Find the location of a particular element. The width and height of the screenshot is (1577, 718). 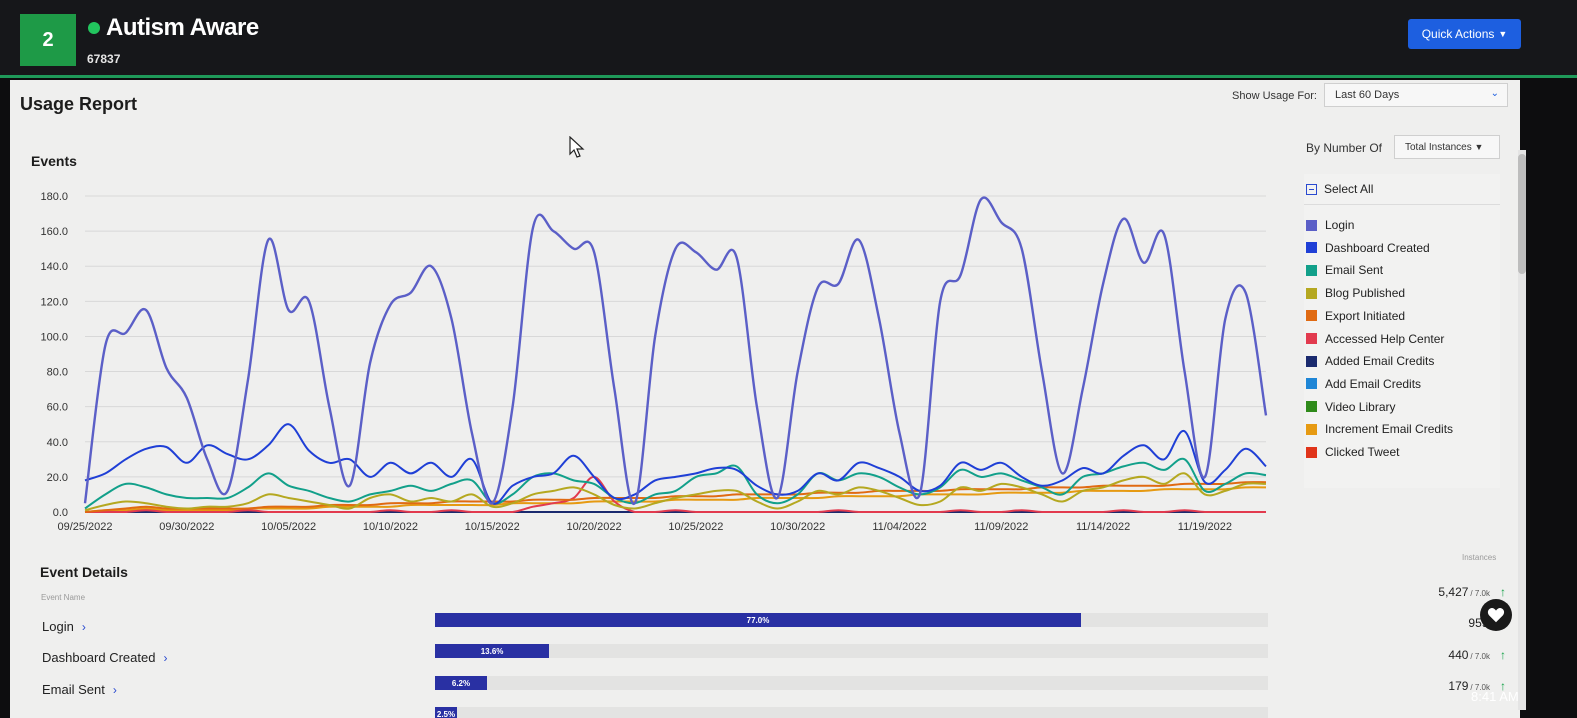

by-number-of-label: By Number Of is located at coordinates (1344, 148).